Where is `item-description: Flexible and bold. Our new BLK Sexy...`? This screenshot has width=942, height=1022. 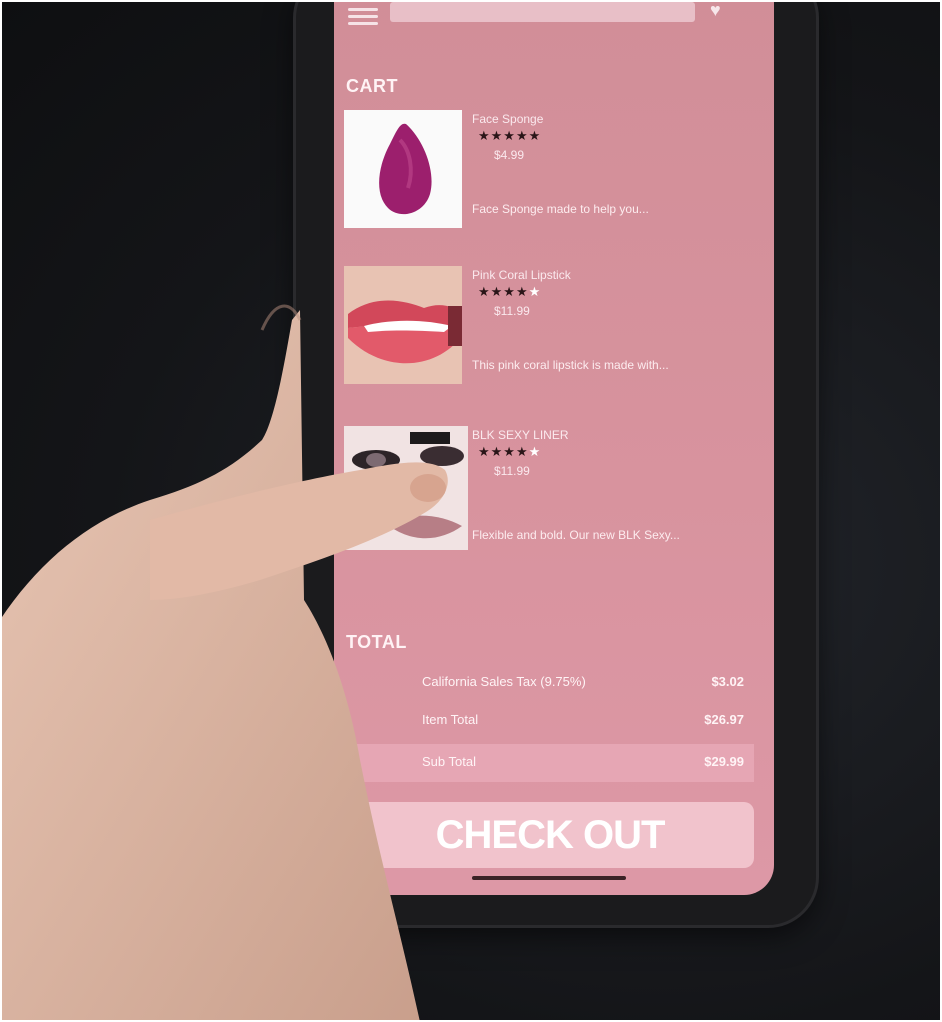
item-description: Flexible and bold. Our new BLK Sexy... is located at coordinates (576, 535).